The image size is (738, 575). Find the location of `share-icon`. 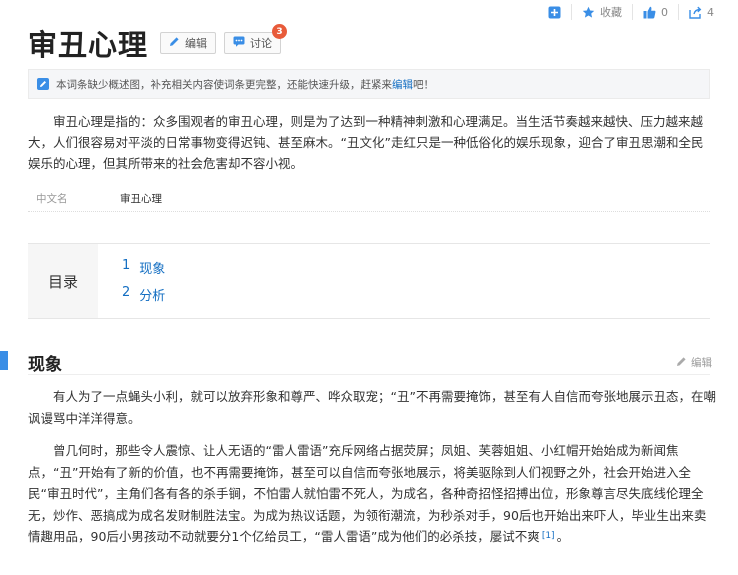

share-icon is located at coordinates (695, 12).